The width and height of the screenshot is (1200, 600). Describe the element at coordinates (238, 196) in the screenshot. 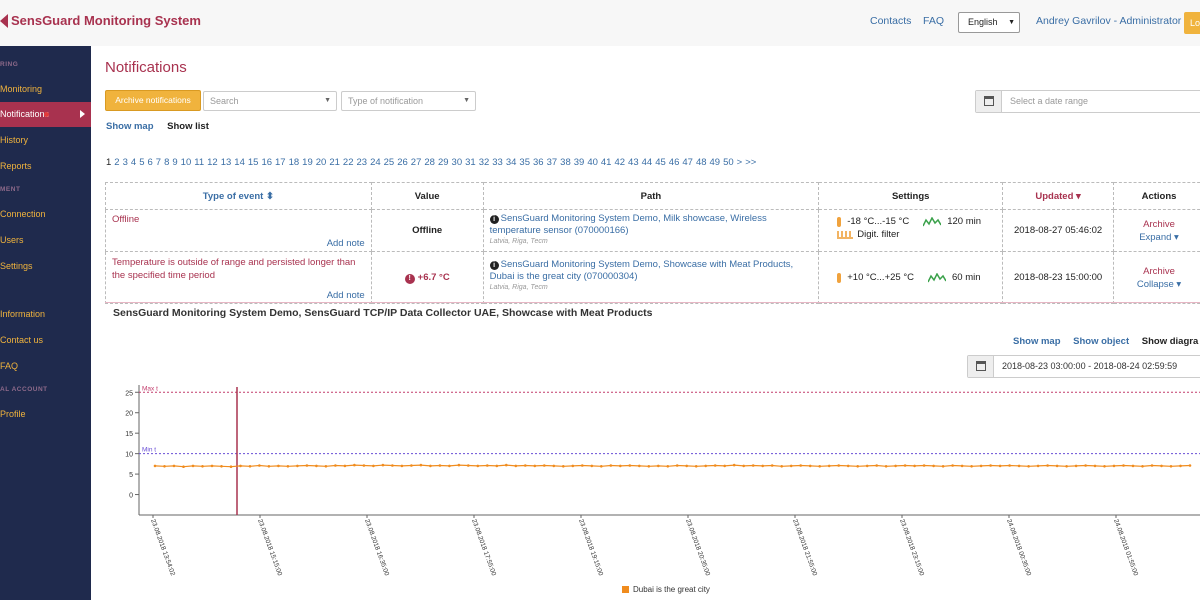

I see `column-type: Type of event ⬍` at that location.